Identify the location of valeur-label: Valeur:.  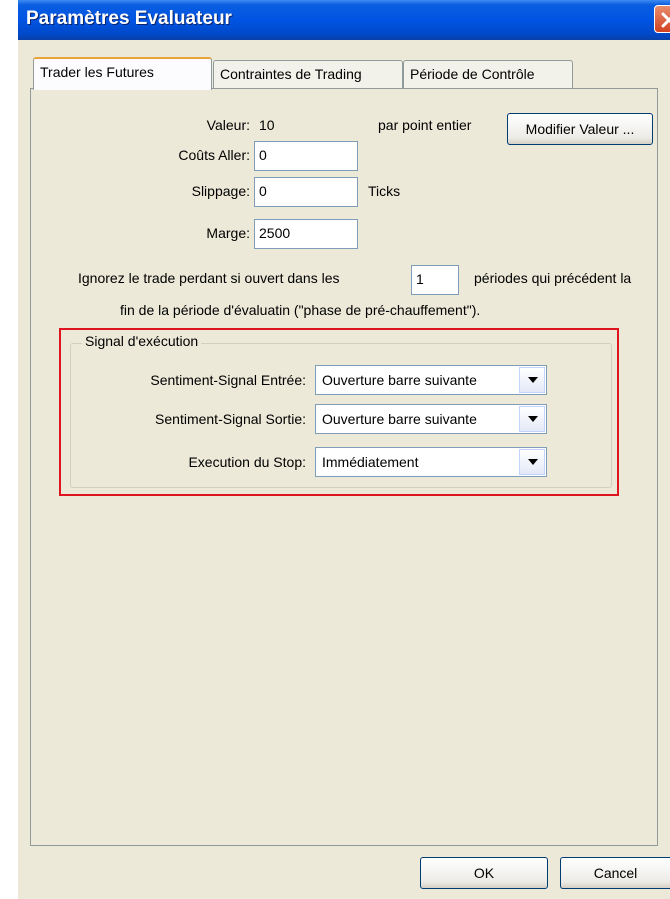
(228, 125).